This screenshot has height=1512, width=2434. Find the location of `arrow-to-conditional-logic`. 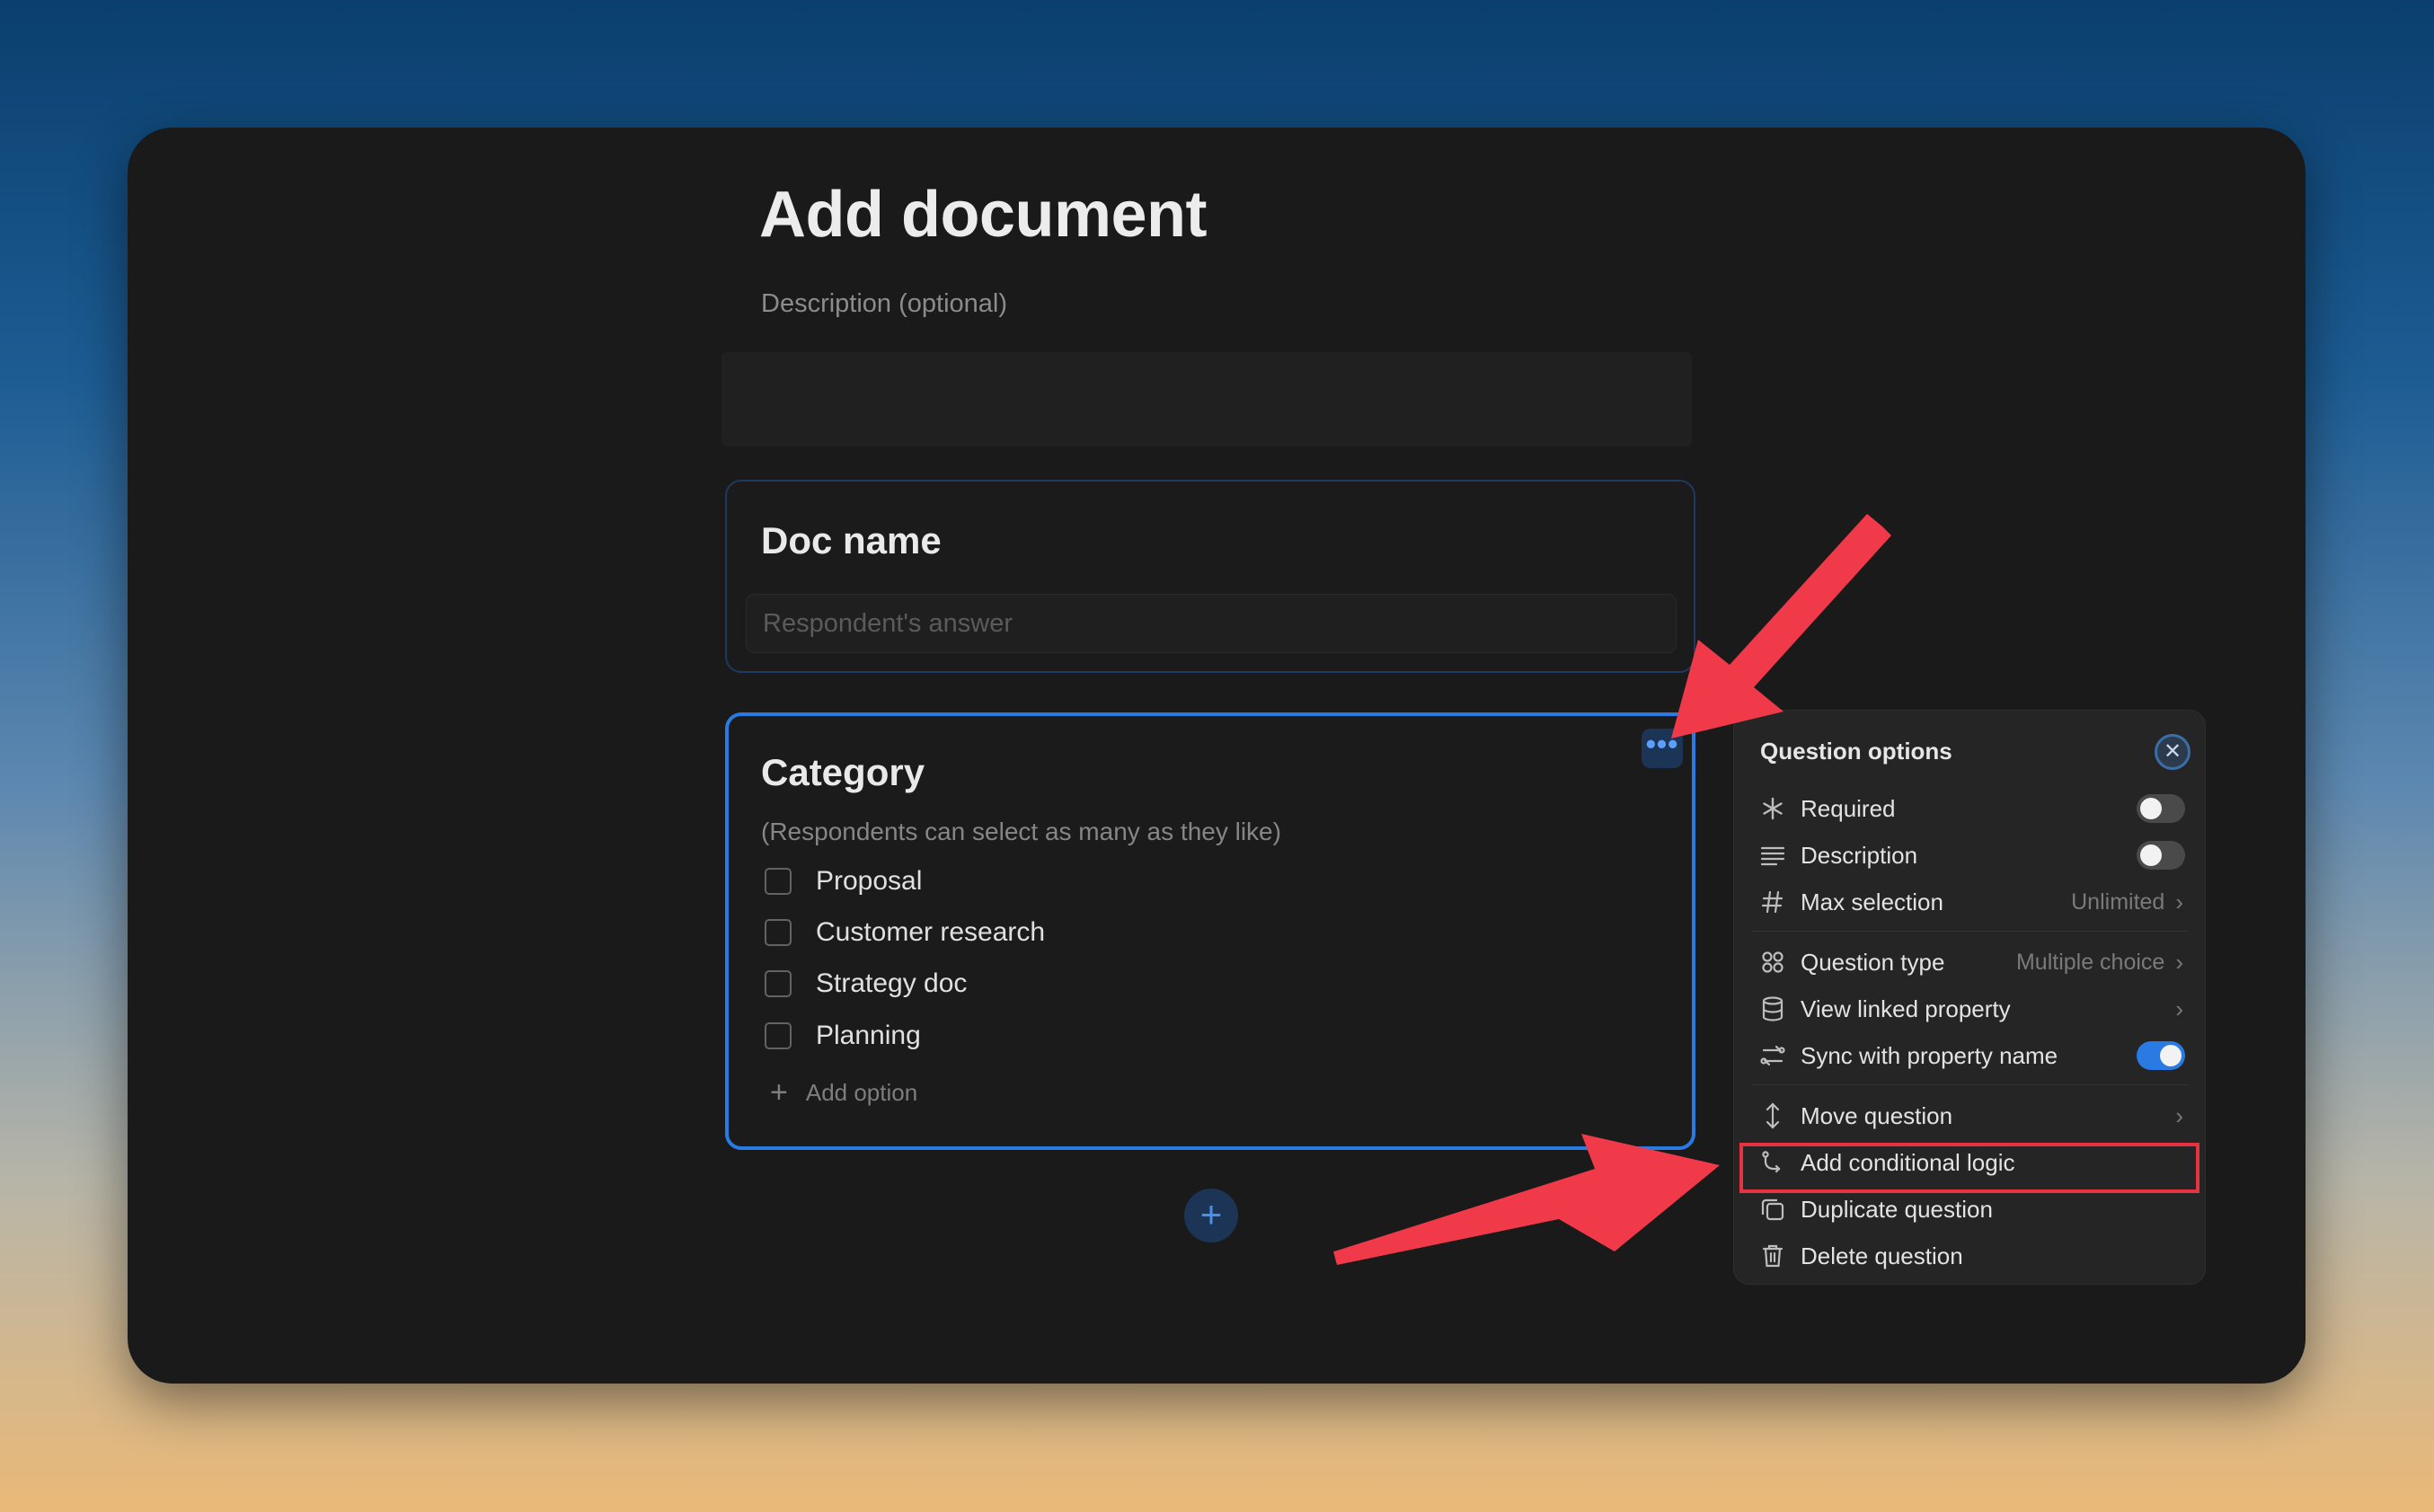

arrow-to-conditional-logic is located at coordinates (1526, 1199).